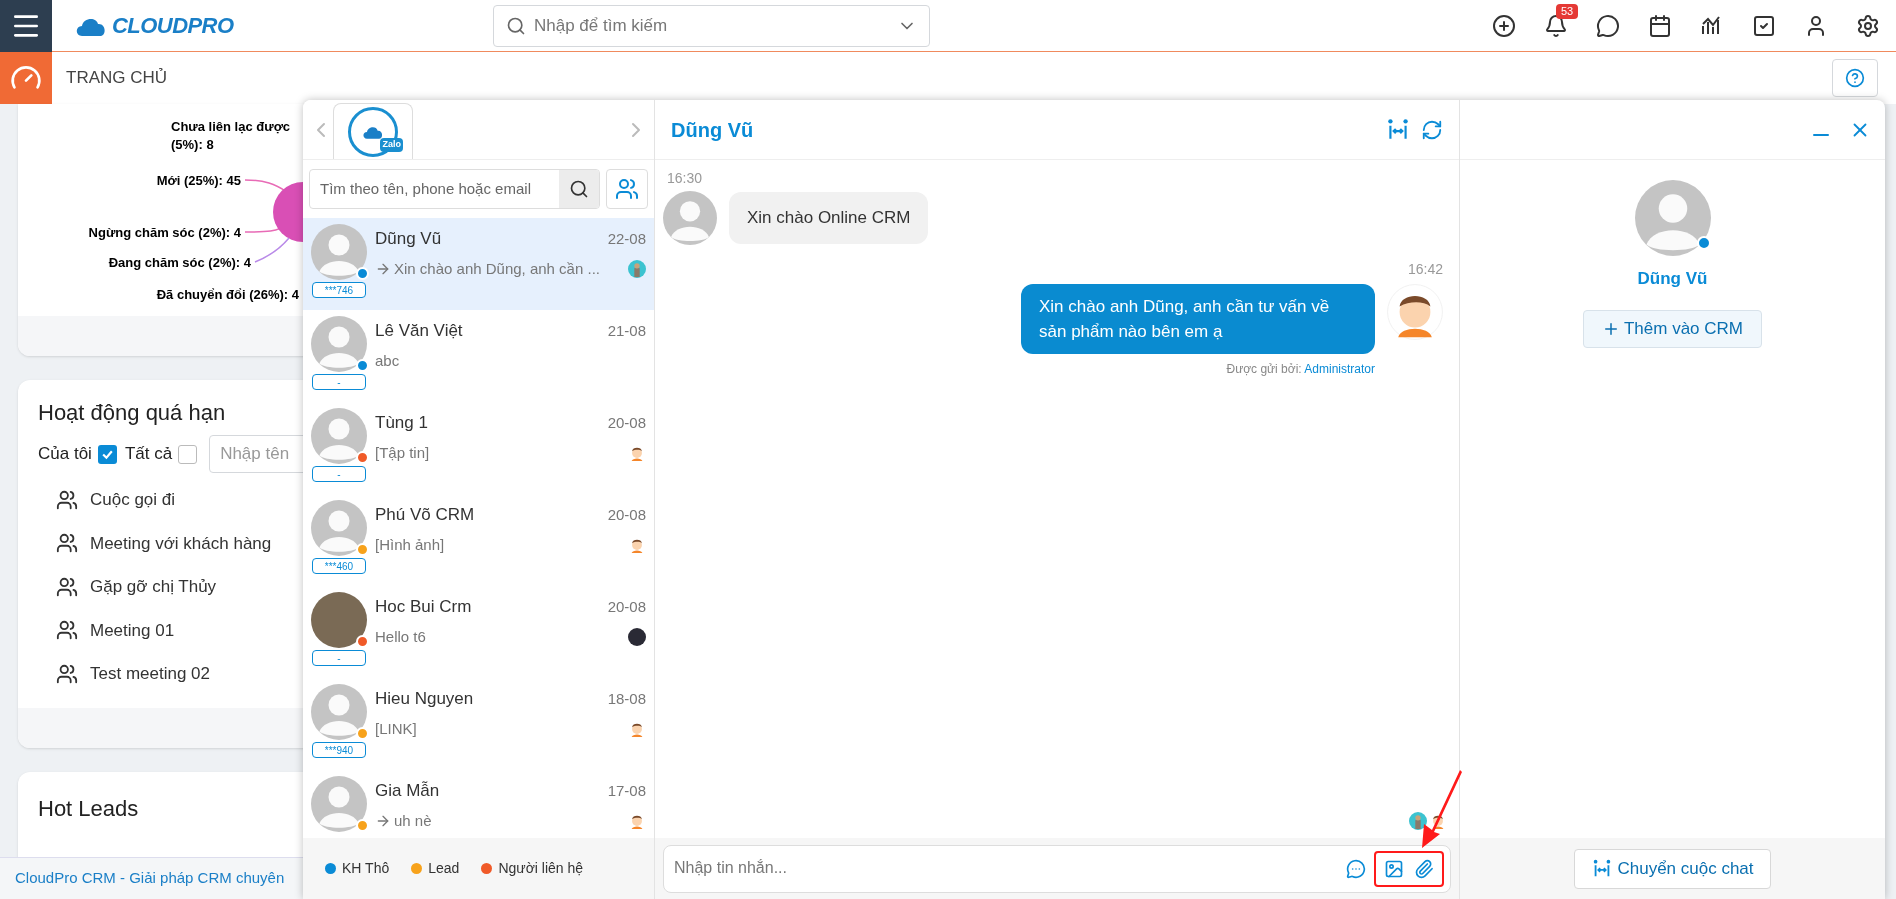 Image resolution: width=1896 pixels, height=899 pixels. Describe the element at coordinates (626, 238) in the screenshot. I see `contact-date: 22-08` at that location.